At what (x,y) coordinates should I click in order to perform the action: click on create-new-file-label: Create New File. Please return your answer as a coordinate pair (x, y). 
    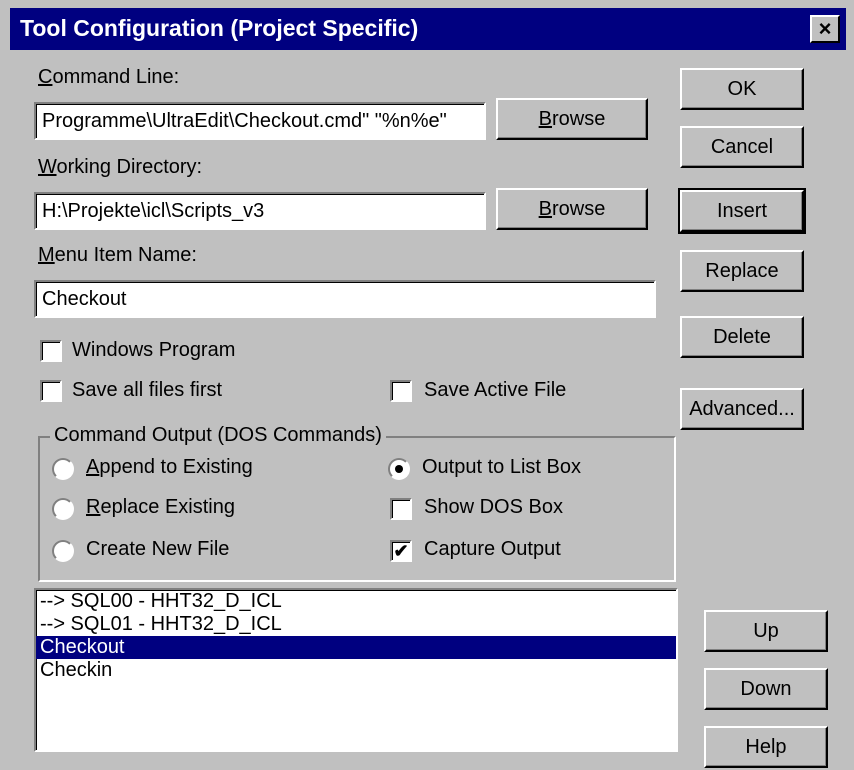
    Looking at the image, I should click on (158, 549).